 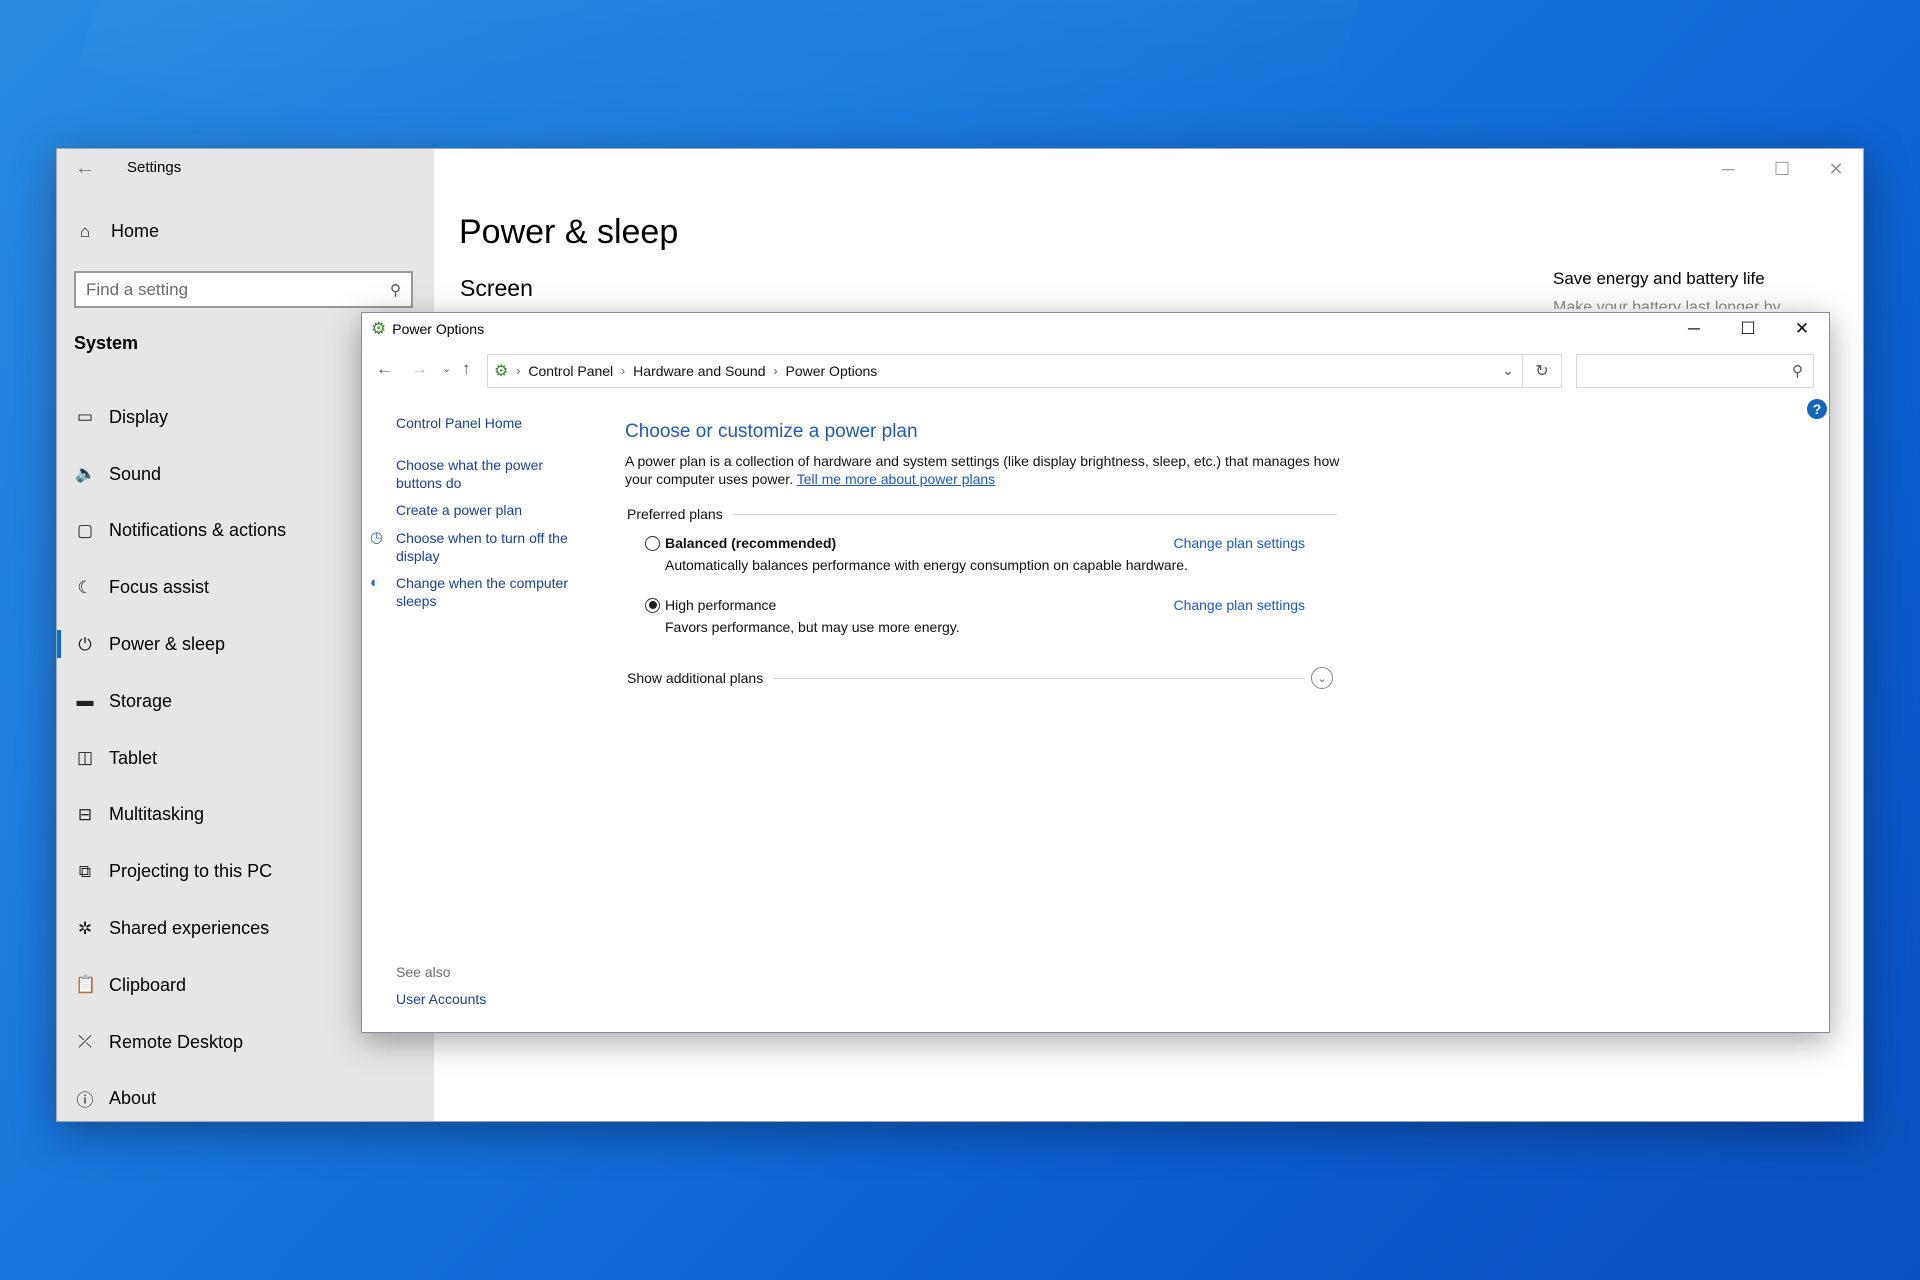 What do you see at coordinates (482, 538) in the screenshot?
I see `link-line: Choose when to turn off the` at bounding box center [482, 538].